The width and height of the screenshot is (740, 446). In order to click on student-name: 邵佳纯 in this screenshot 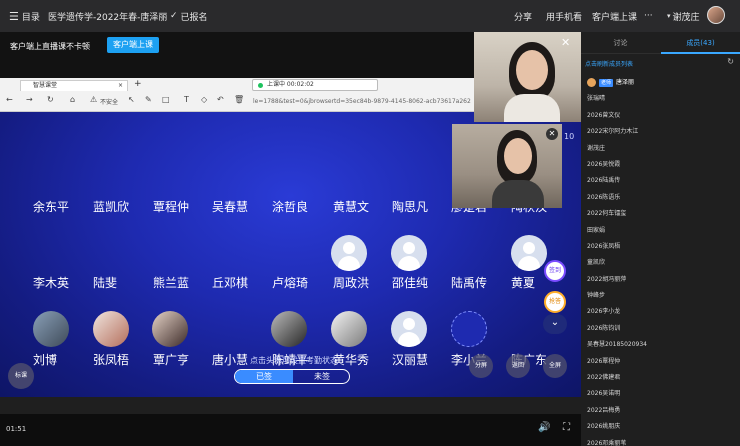, I will do `click(410, 282)`.